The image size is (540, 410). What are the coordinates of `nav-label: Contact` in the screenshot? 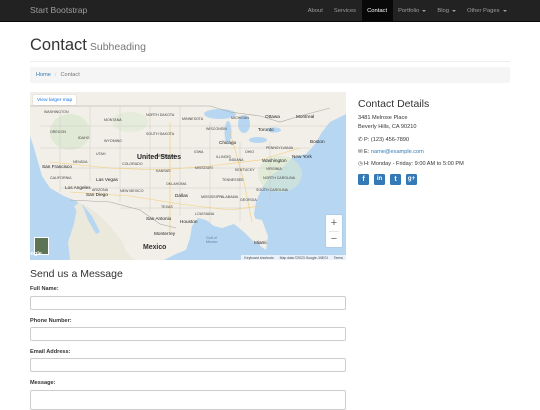 It's located at (377, 11).